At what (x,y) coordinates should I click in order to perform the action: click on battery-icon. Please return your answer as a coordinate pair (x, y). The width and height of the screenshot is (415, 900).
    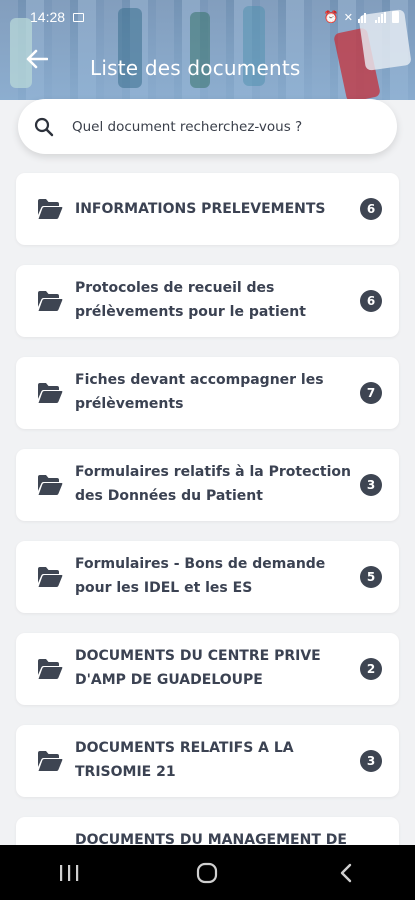
    Looking at the image, I should click on (395, 17).